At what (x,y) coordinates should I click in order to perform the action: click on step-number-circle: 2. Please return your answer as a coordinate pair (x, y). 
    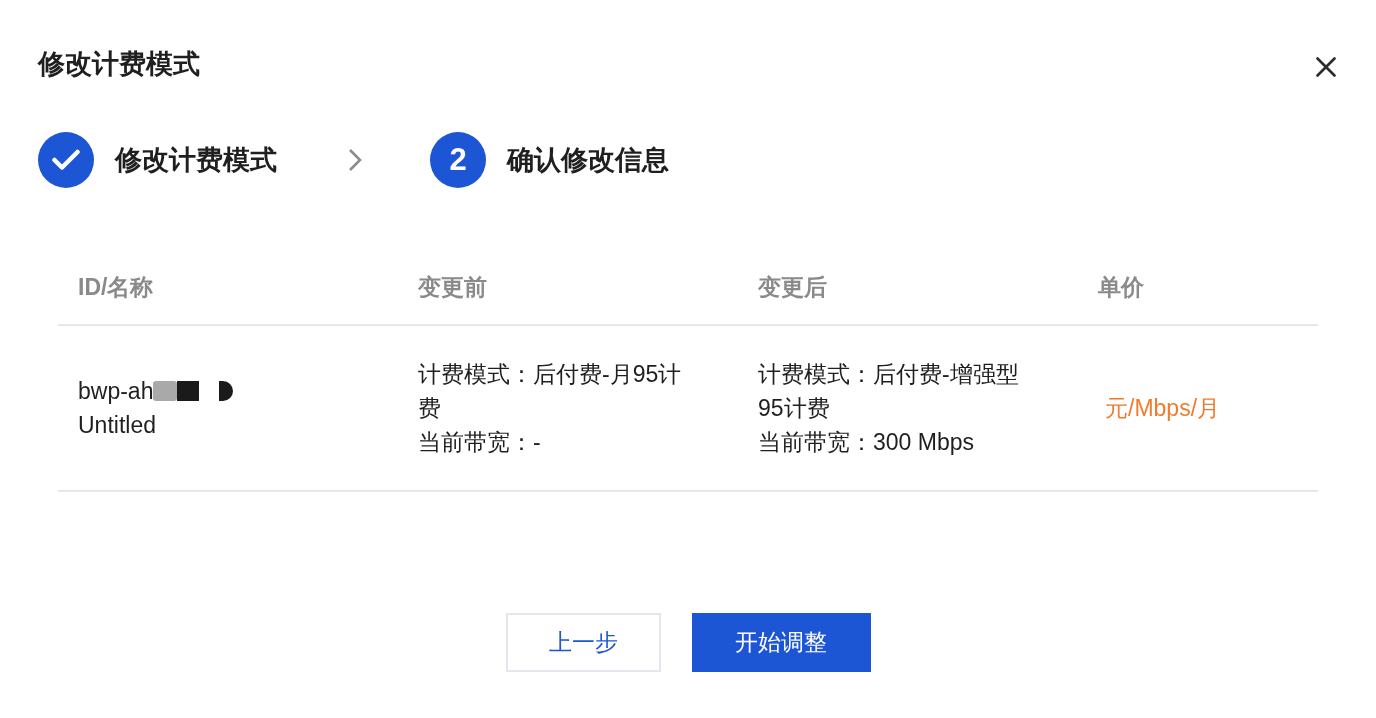
    Looking at the image, I should click on (458, 160).